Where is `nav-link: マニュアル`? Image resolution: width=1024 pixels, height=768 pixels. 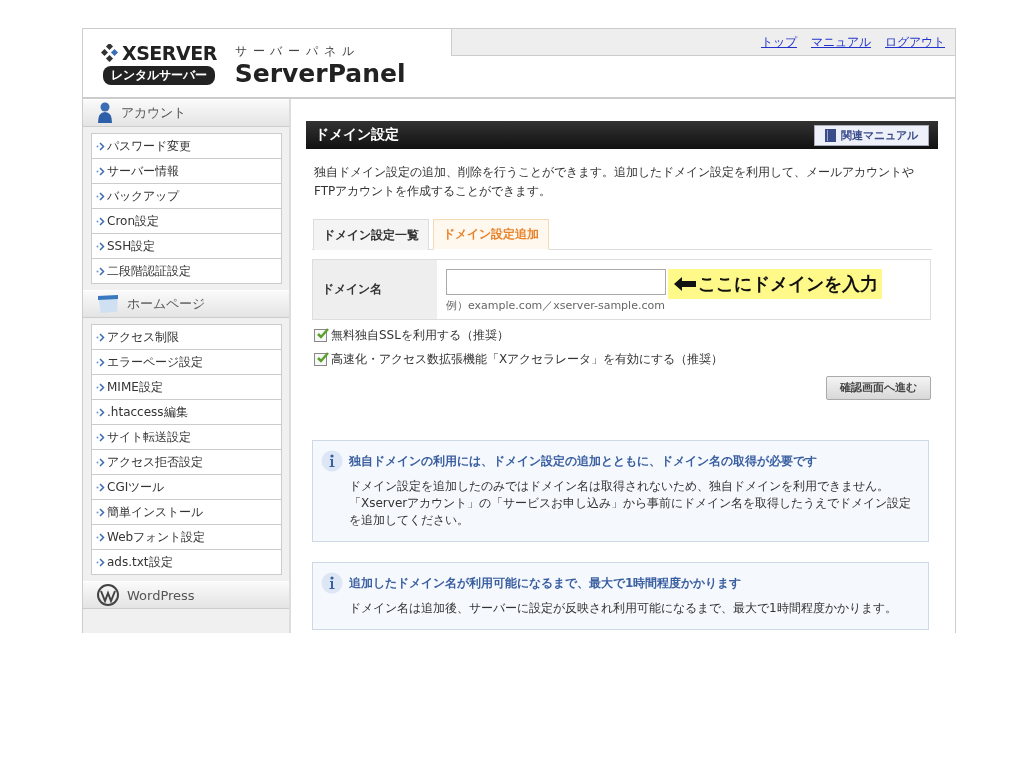
nav-link: マニュアル is located at coordinates (841, 42).